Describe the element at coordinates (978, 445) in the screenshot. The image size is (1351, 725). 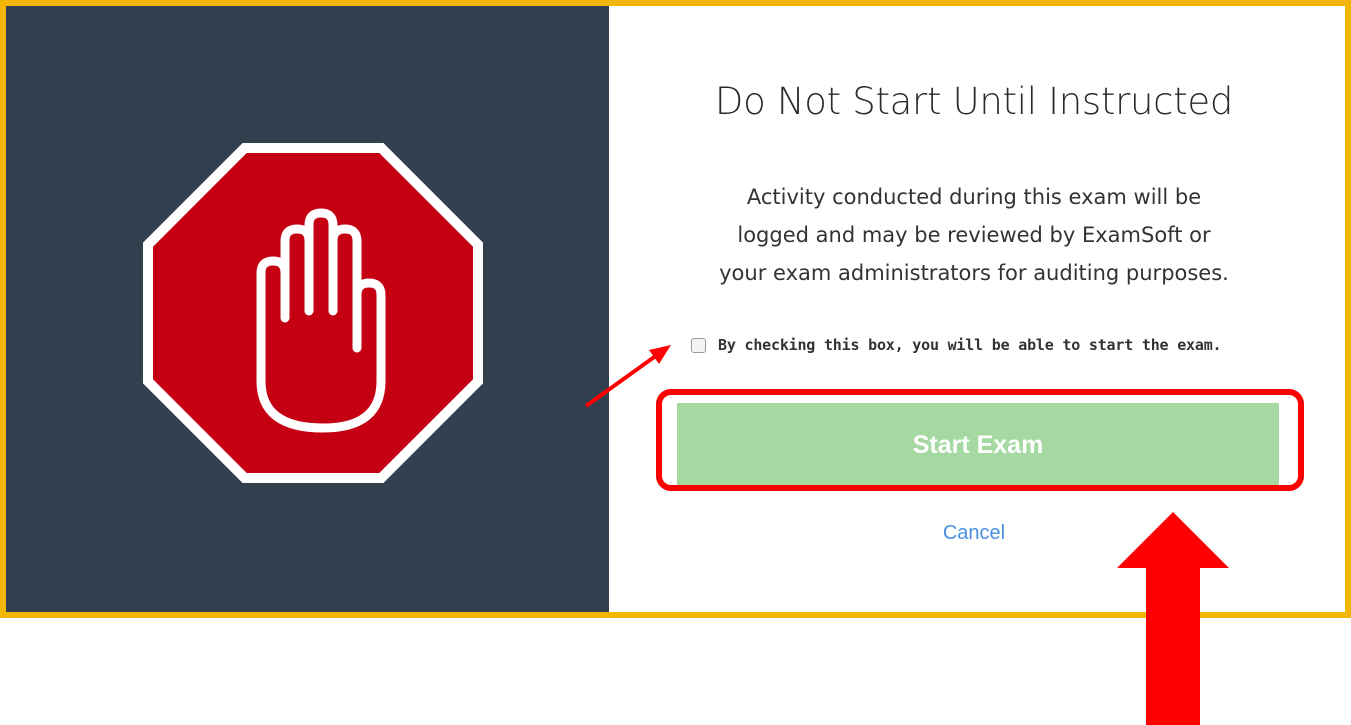
I see `start-exam-button: Start Exam` at that location.